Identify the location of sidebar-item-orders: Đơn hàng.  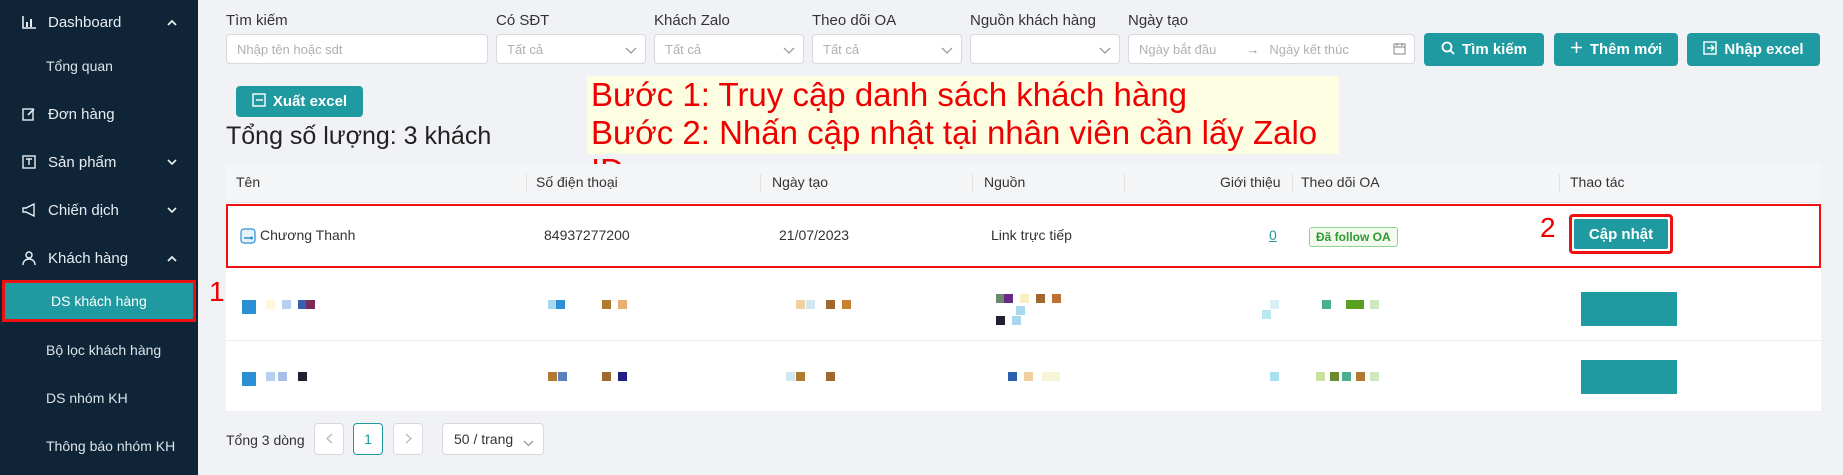
(99, 114).